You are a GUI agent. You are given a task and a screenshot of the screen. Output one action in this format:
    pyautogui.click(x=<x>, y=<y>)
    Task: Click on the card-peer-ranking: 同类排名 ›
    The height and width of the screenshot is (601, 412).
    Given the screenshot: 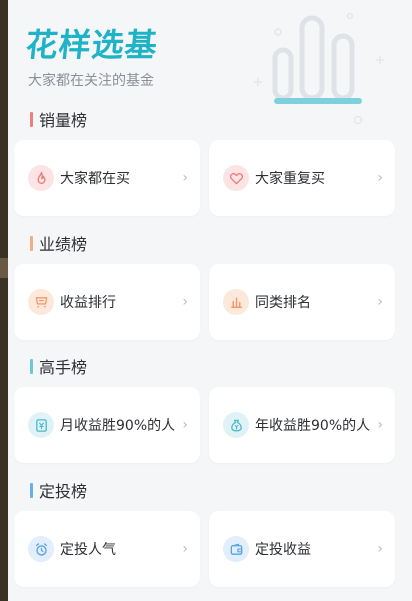 What is the action you would take?
    pyautogui.click(x=302, y=302)
    